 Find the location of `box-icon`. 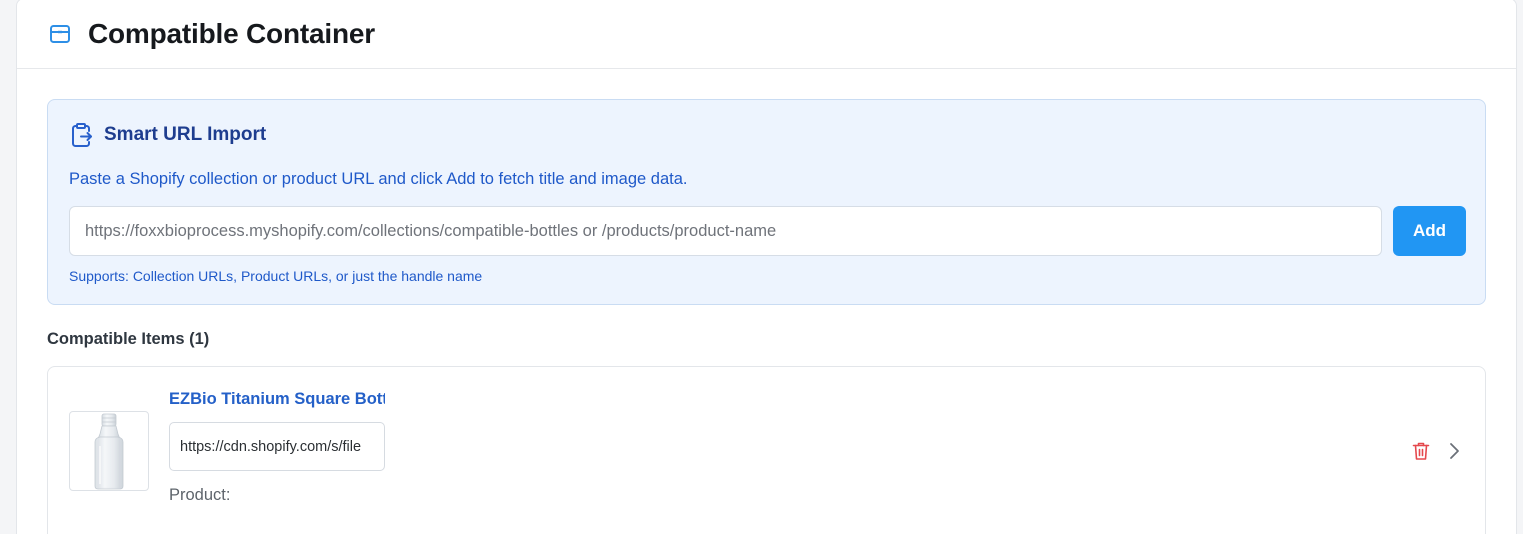

box-icon is located at coordinates (60, 34).